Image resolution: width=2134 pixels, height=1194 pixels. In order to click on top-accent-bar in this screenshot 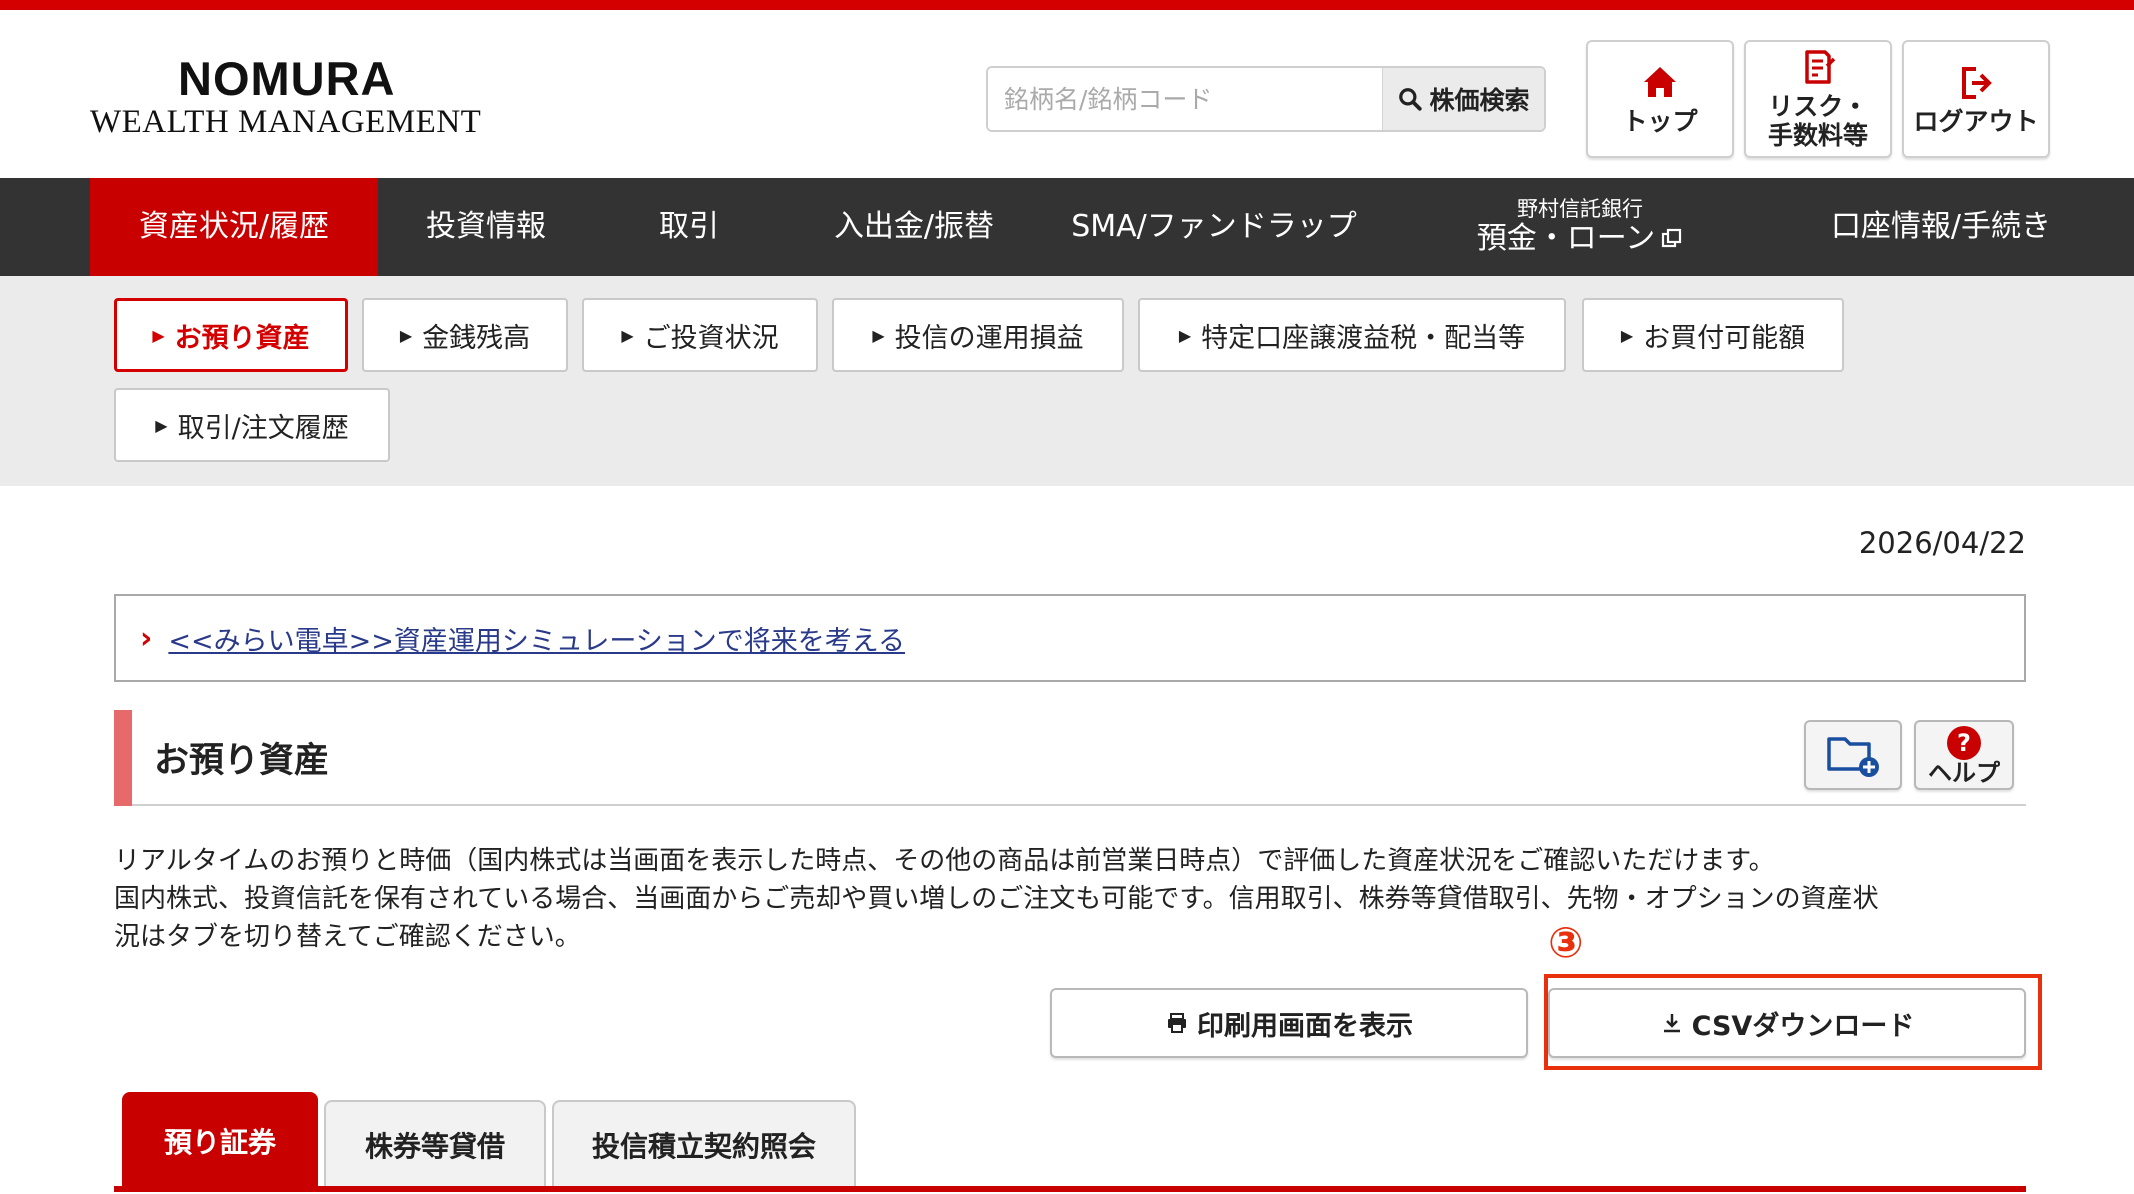, I will do `click(1067, 5)`.